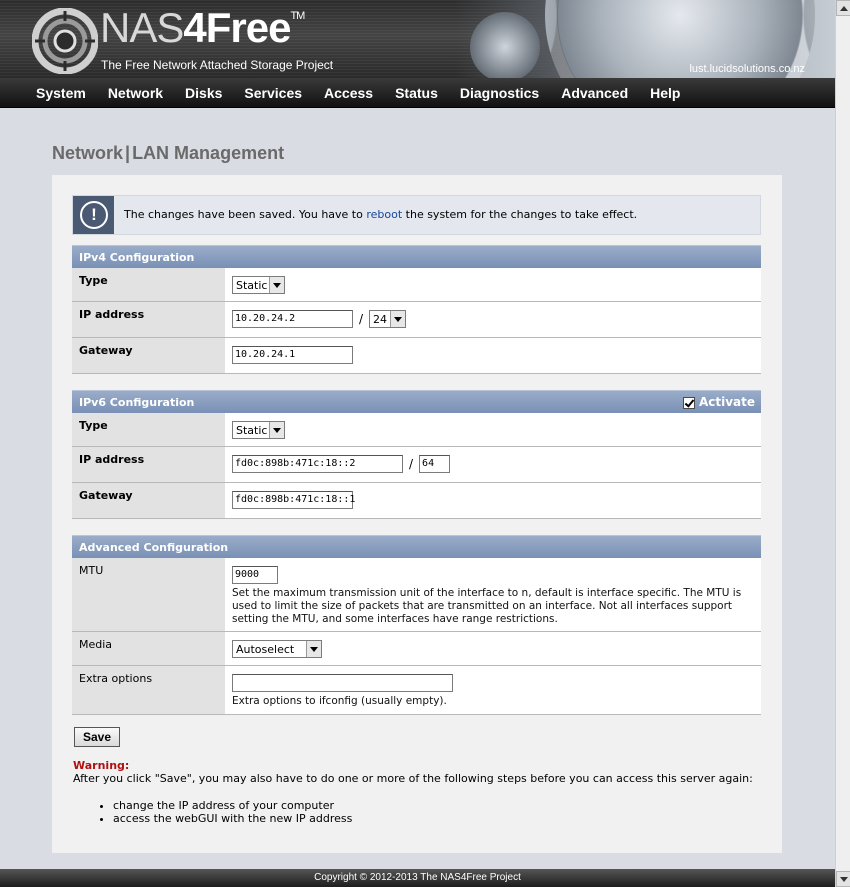  I want to click on nav-services: Services, so click(273, 93).